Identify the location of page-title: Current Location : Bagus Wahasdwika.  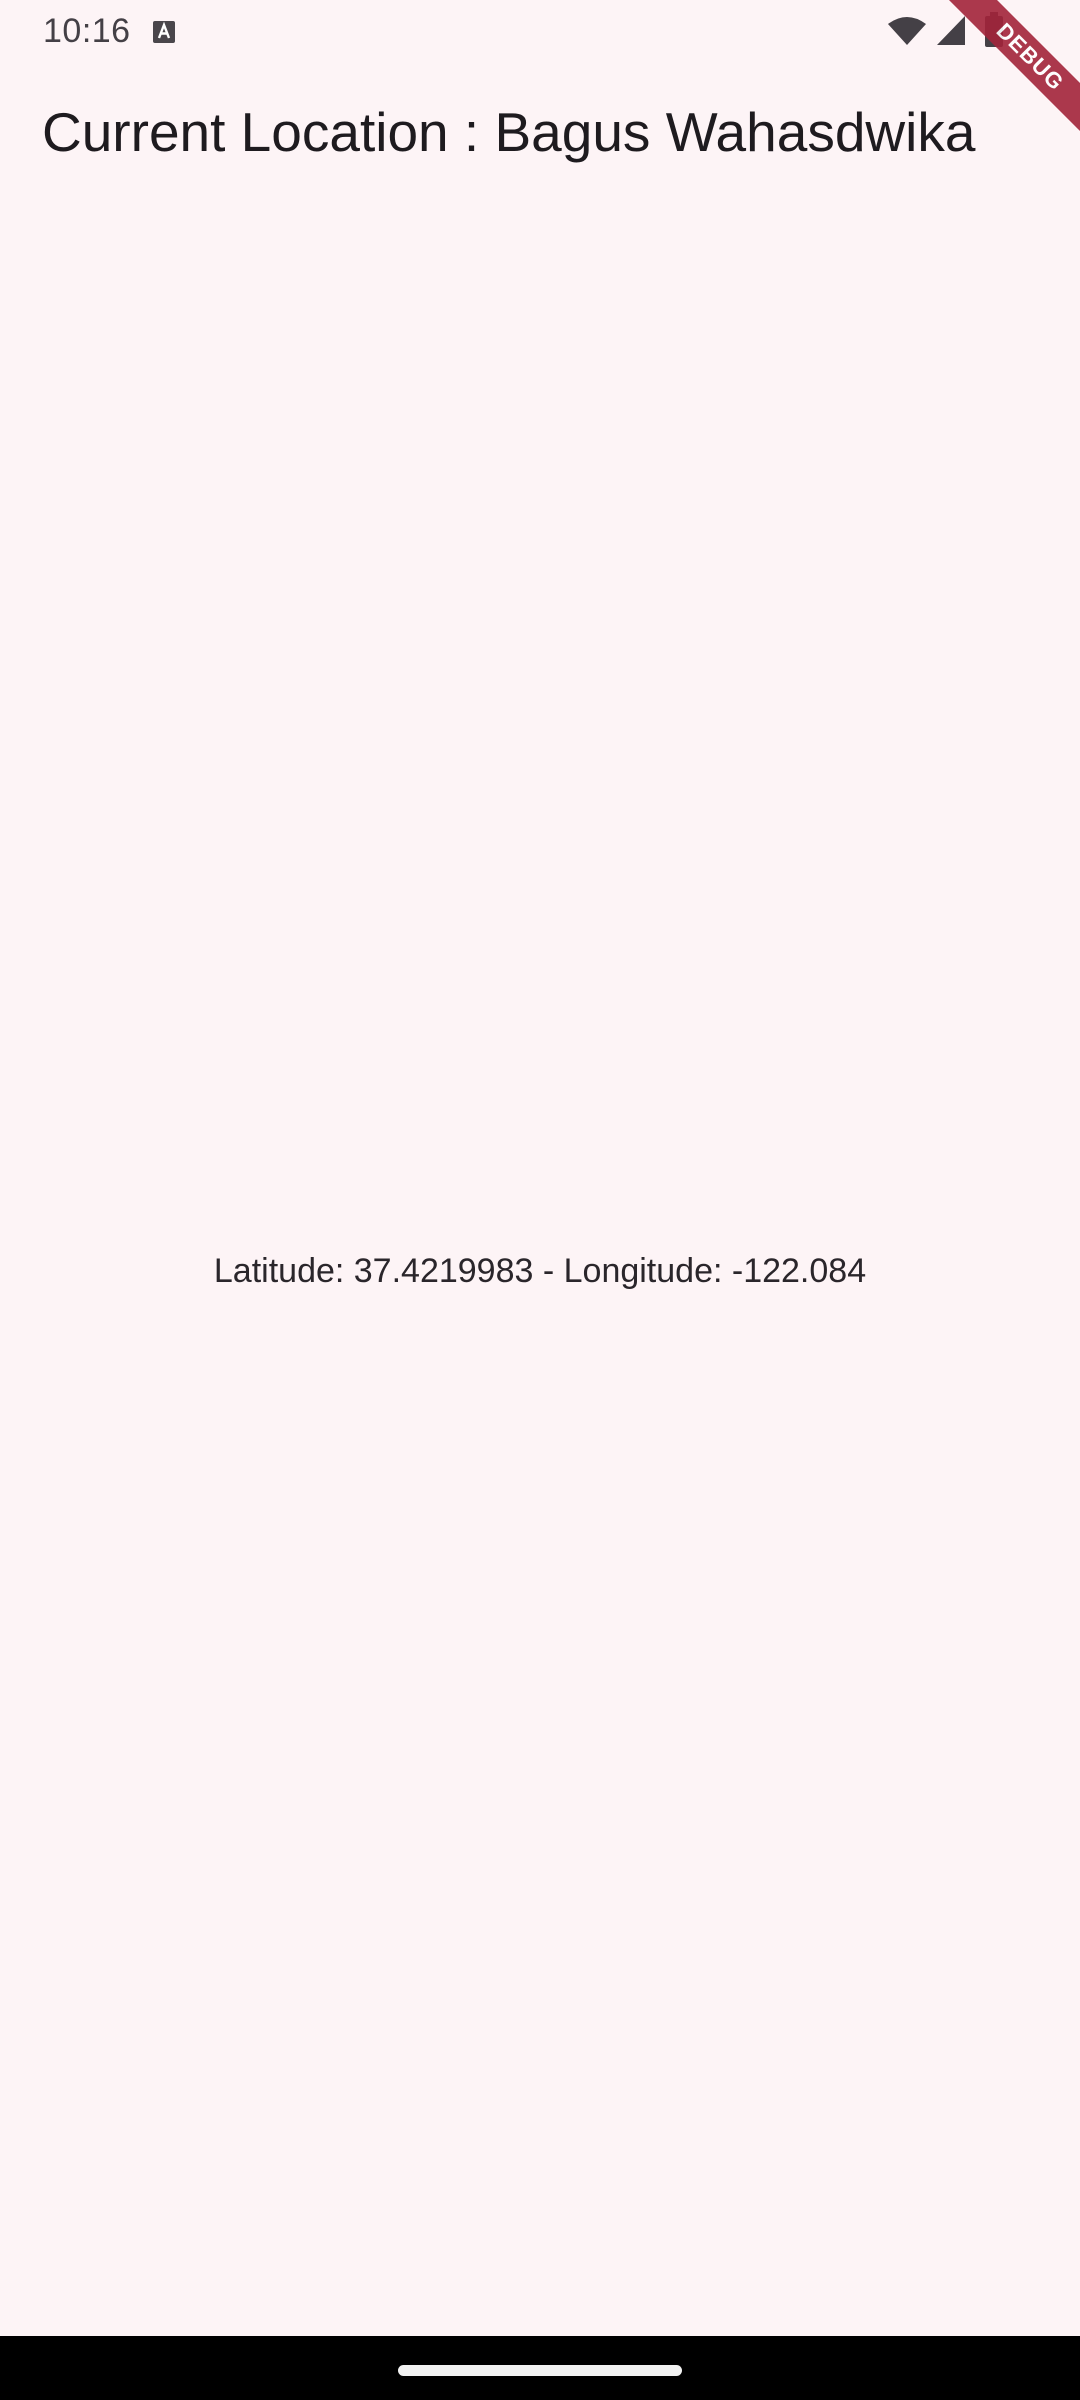
(509, 132).